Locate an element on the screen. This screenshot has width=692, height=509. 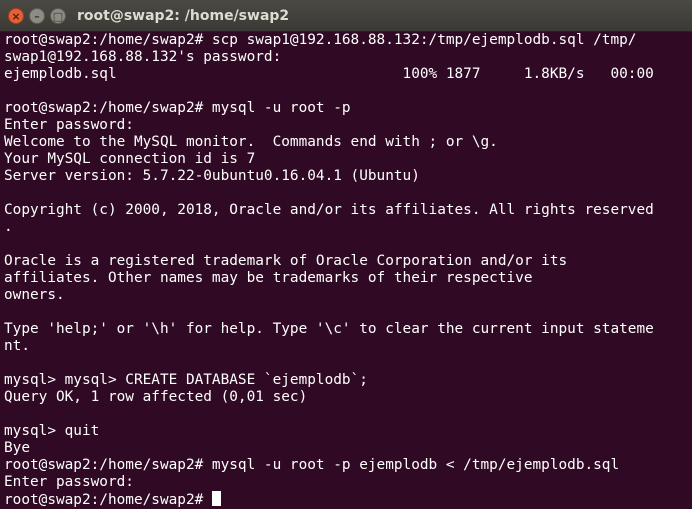
current-prompt-line: root@swap2:/home/swap2# is located at coordinates (345, 499).